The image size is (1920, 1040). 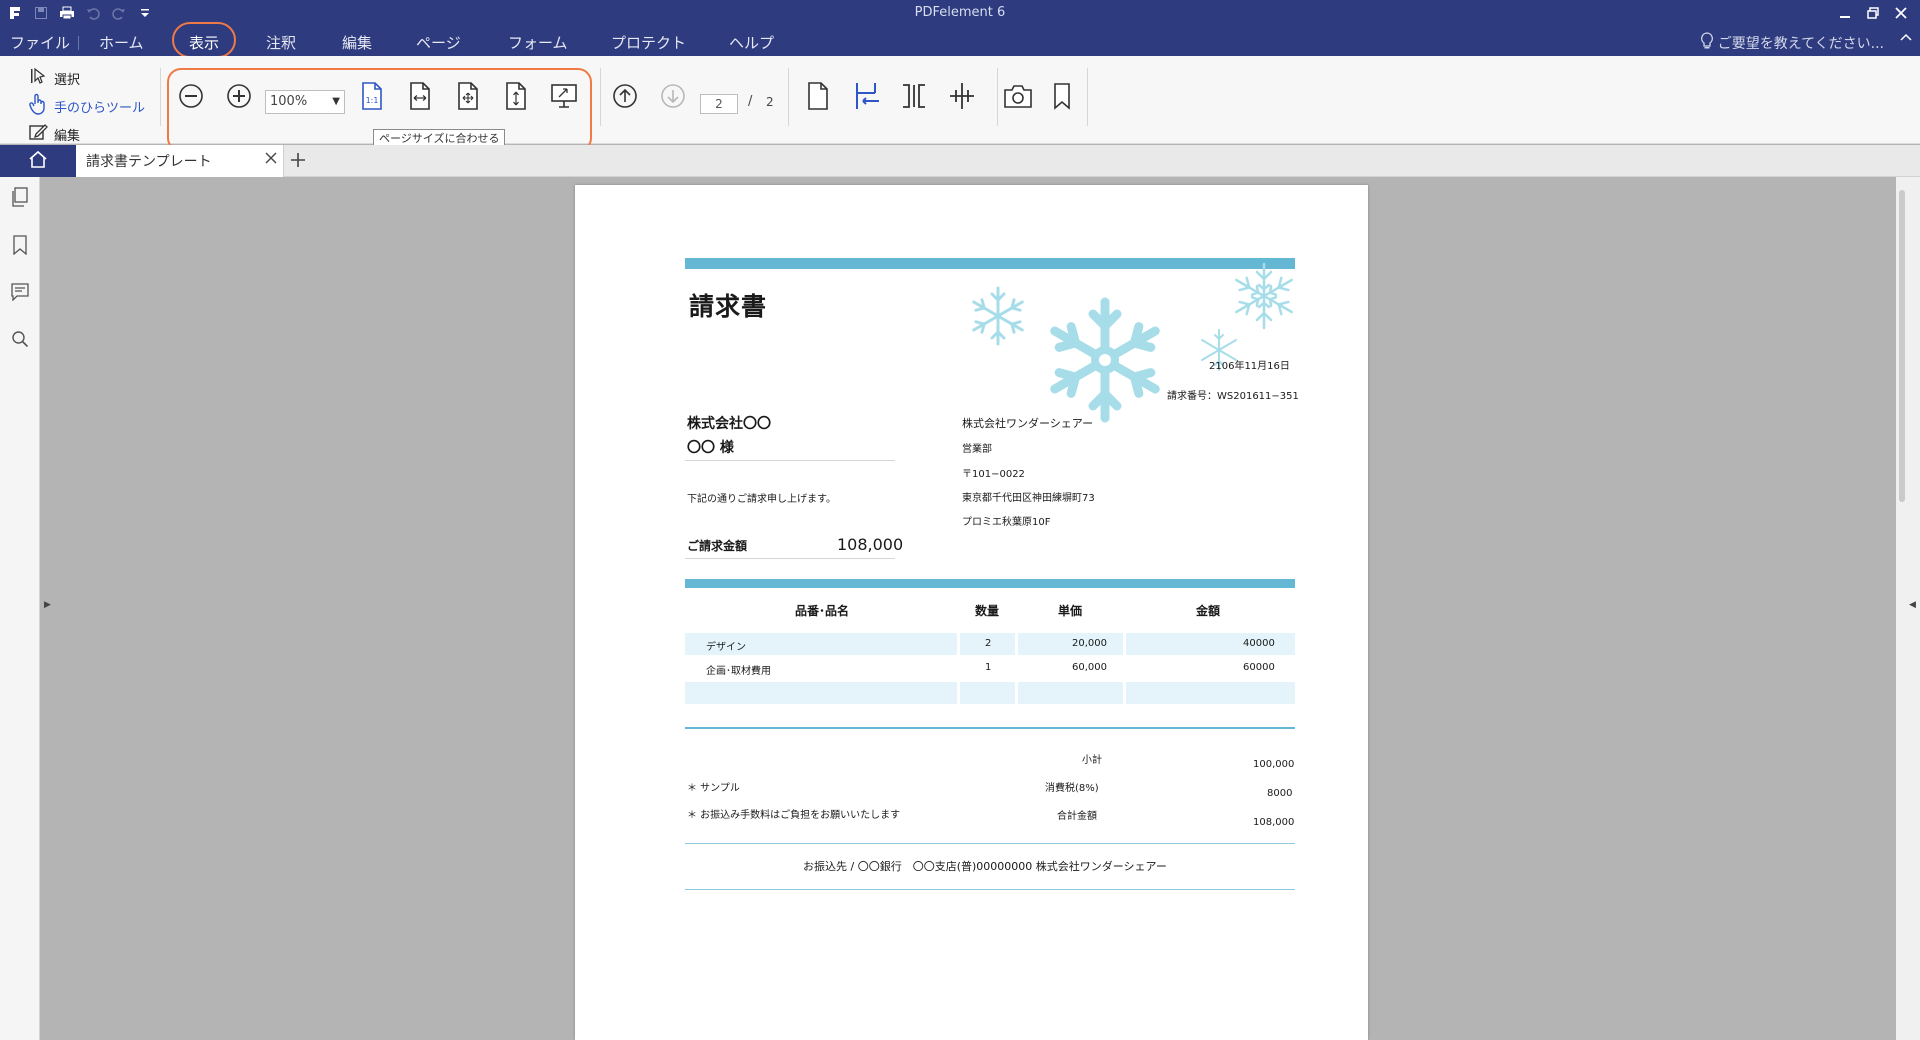 I want to click on total-value: 108,000, so click(x=1274, y=822).